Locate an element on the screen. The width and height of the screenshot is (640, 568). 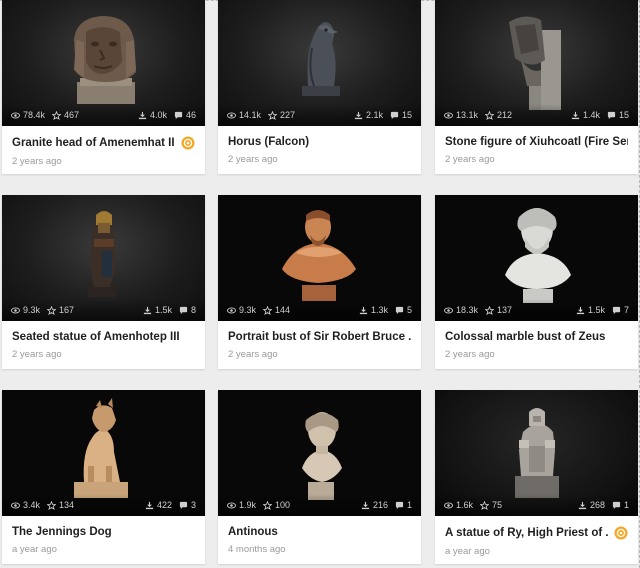
downloads-count: 1.5k is located at coordinates (163, 310).